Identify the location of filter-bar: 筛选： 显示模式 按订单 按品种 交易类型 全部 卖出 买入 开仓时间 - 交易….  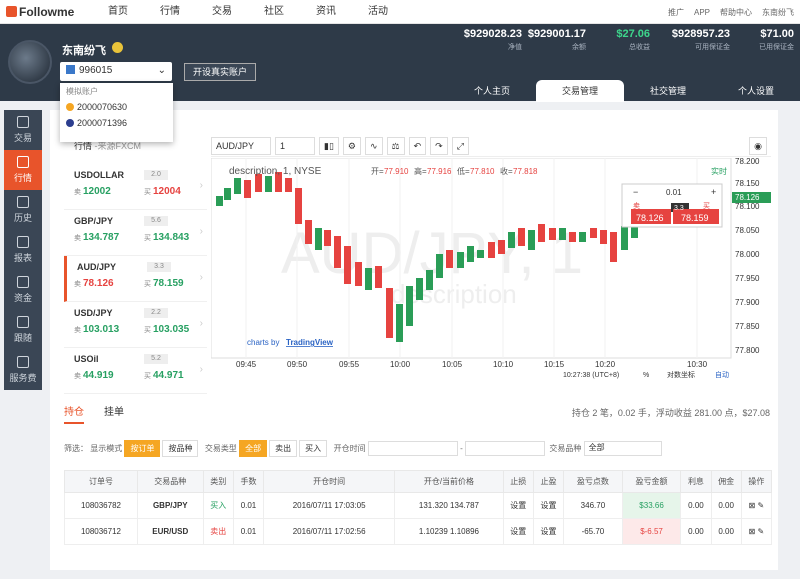
(363, 448).